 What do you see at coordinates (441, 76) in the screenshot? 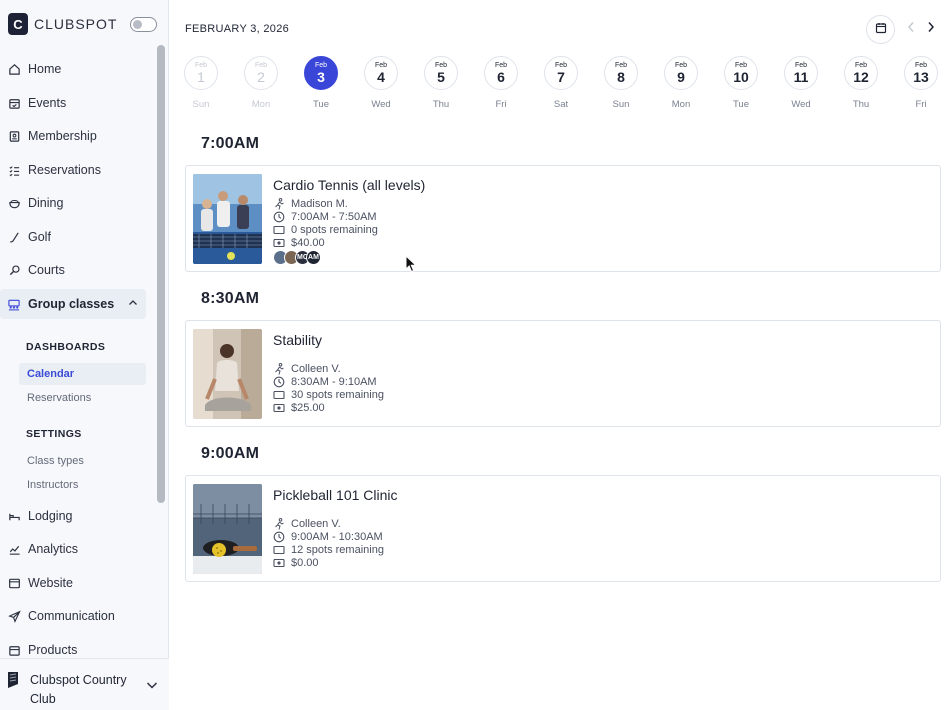
I see `day-number: 5` at bounding box center [441, 76].